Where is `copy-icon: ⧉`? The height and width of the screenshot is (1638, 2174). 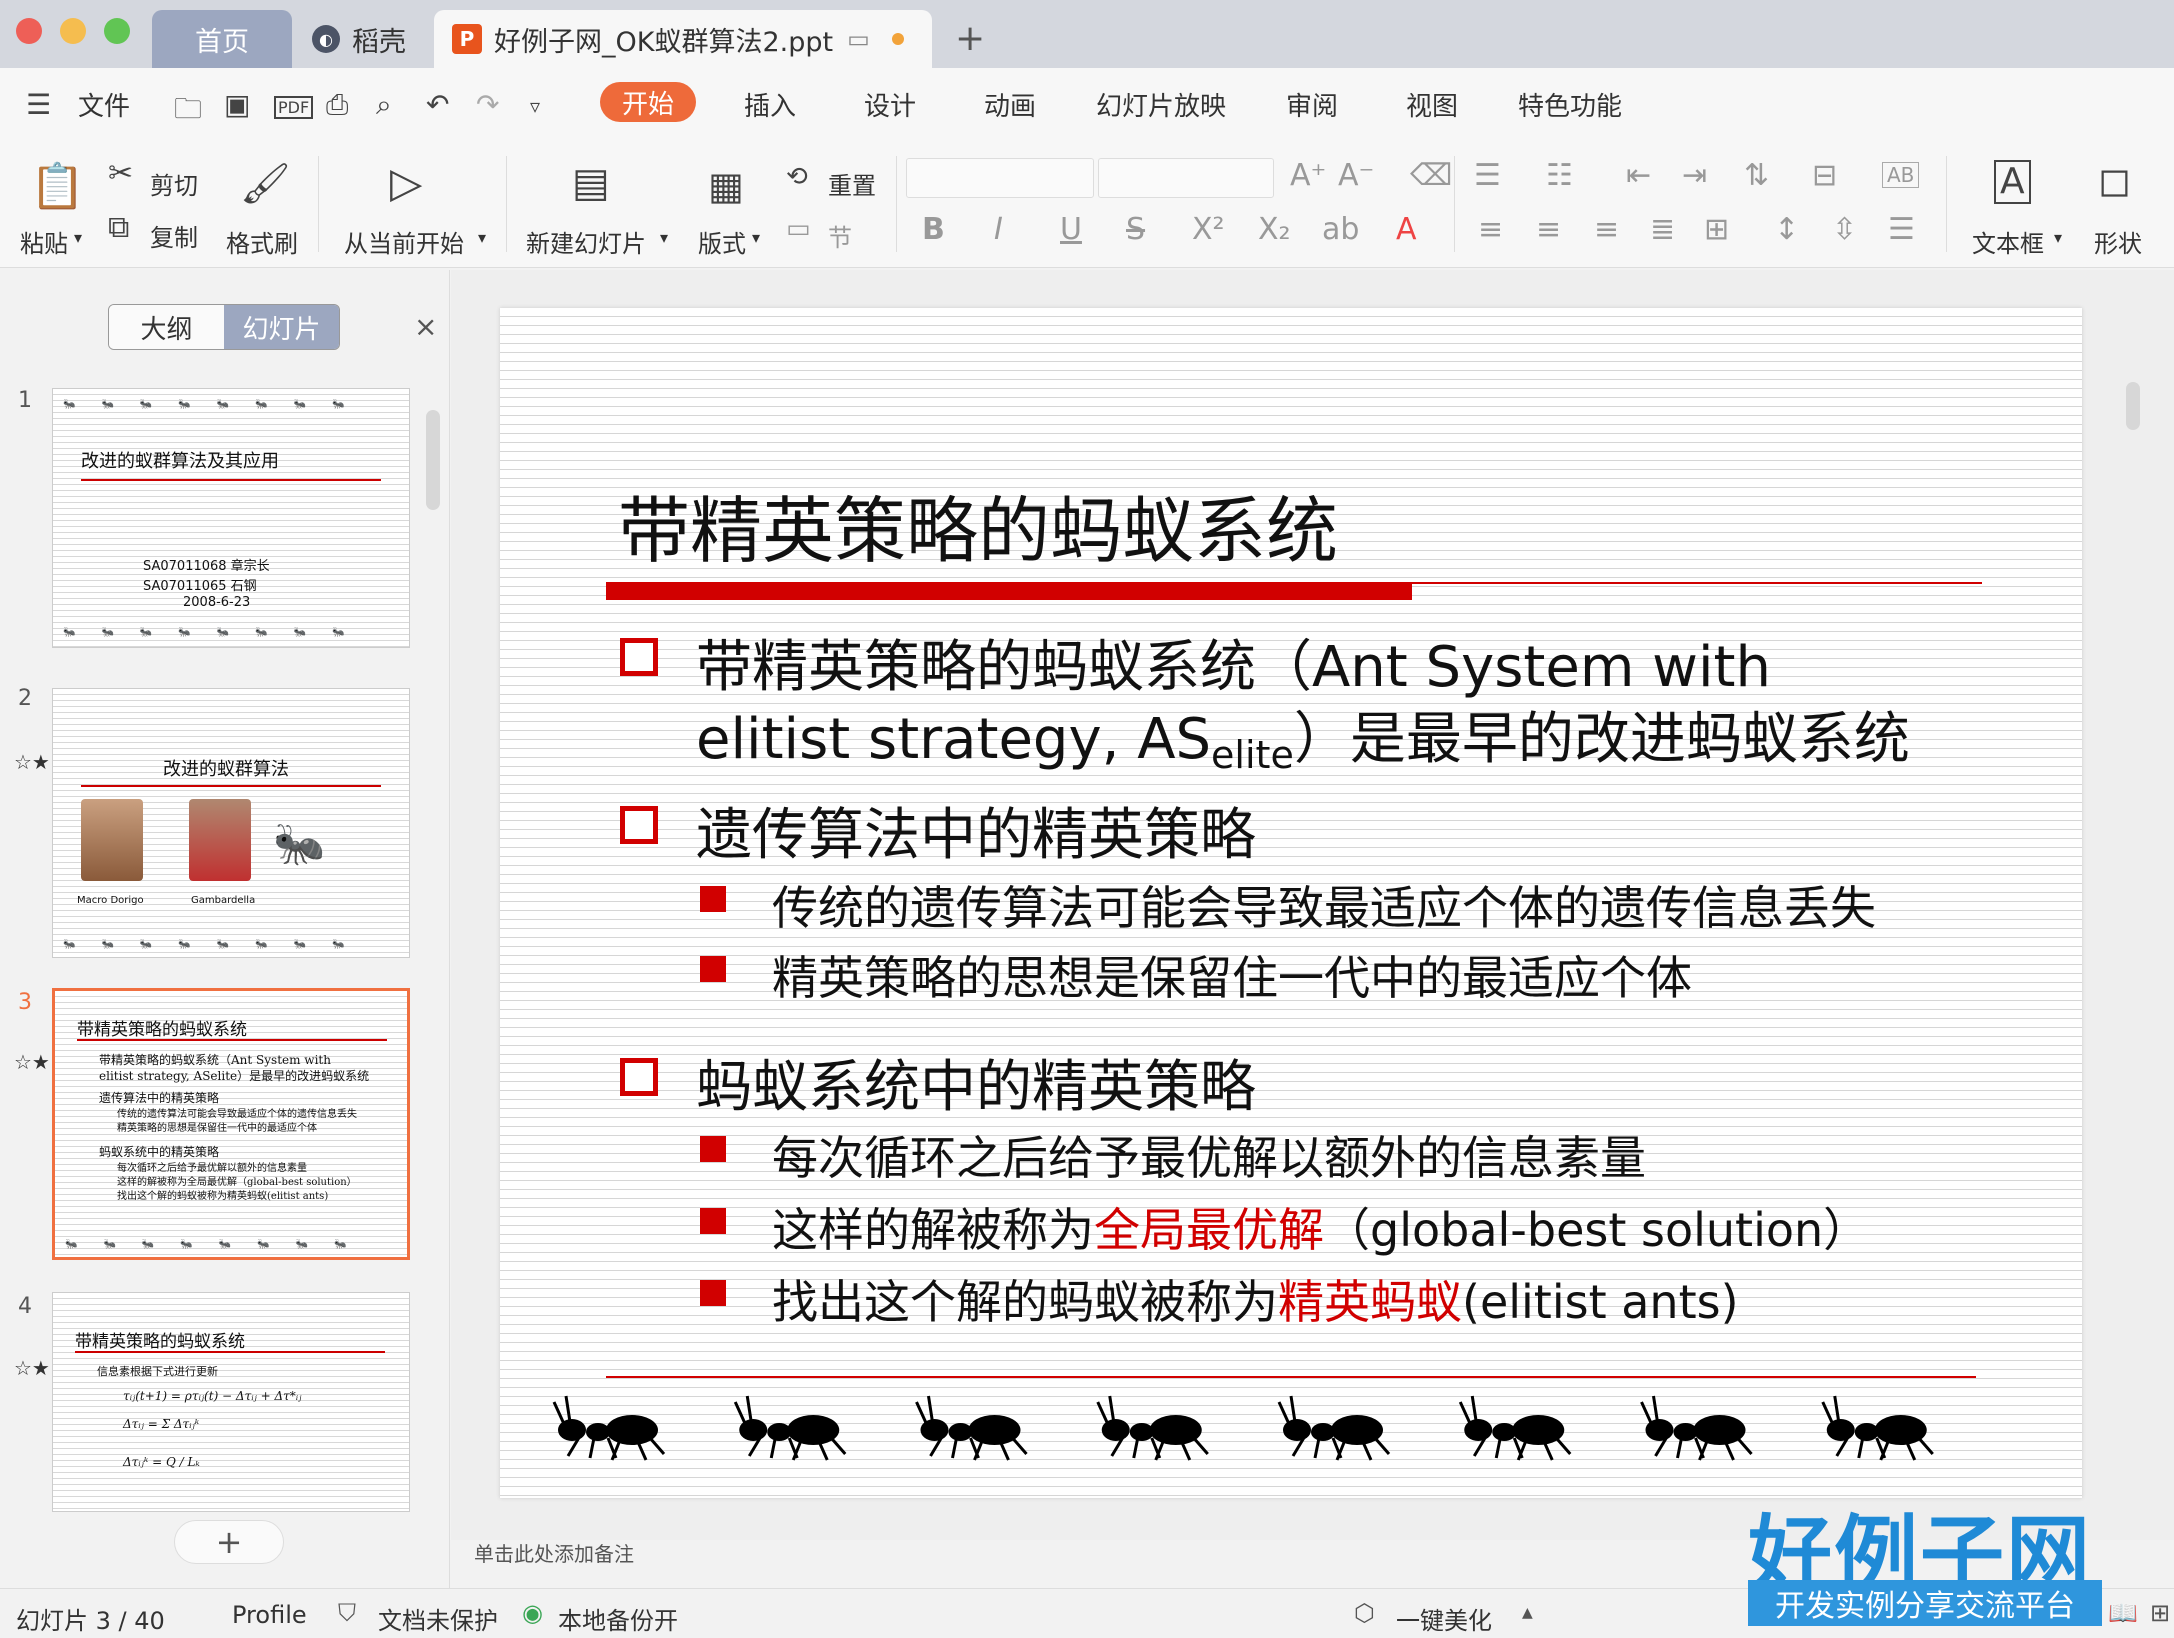
copy-icon: ⧉ is located at coordinates (118, 227).